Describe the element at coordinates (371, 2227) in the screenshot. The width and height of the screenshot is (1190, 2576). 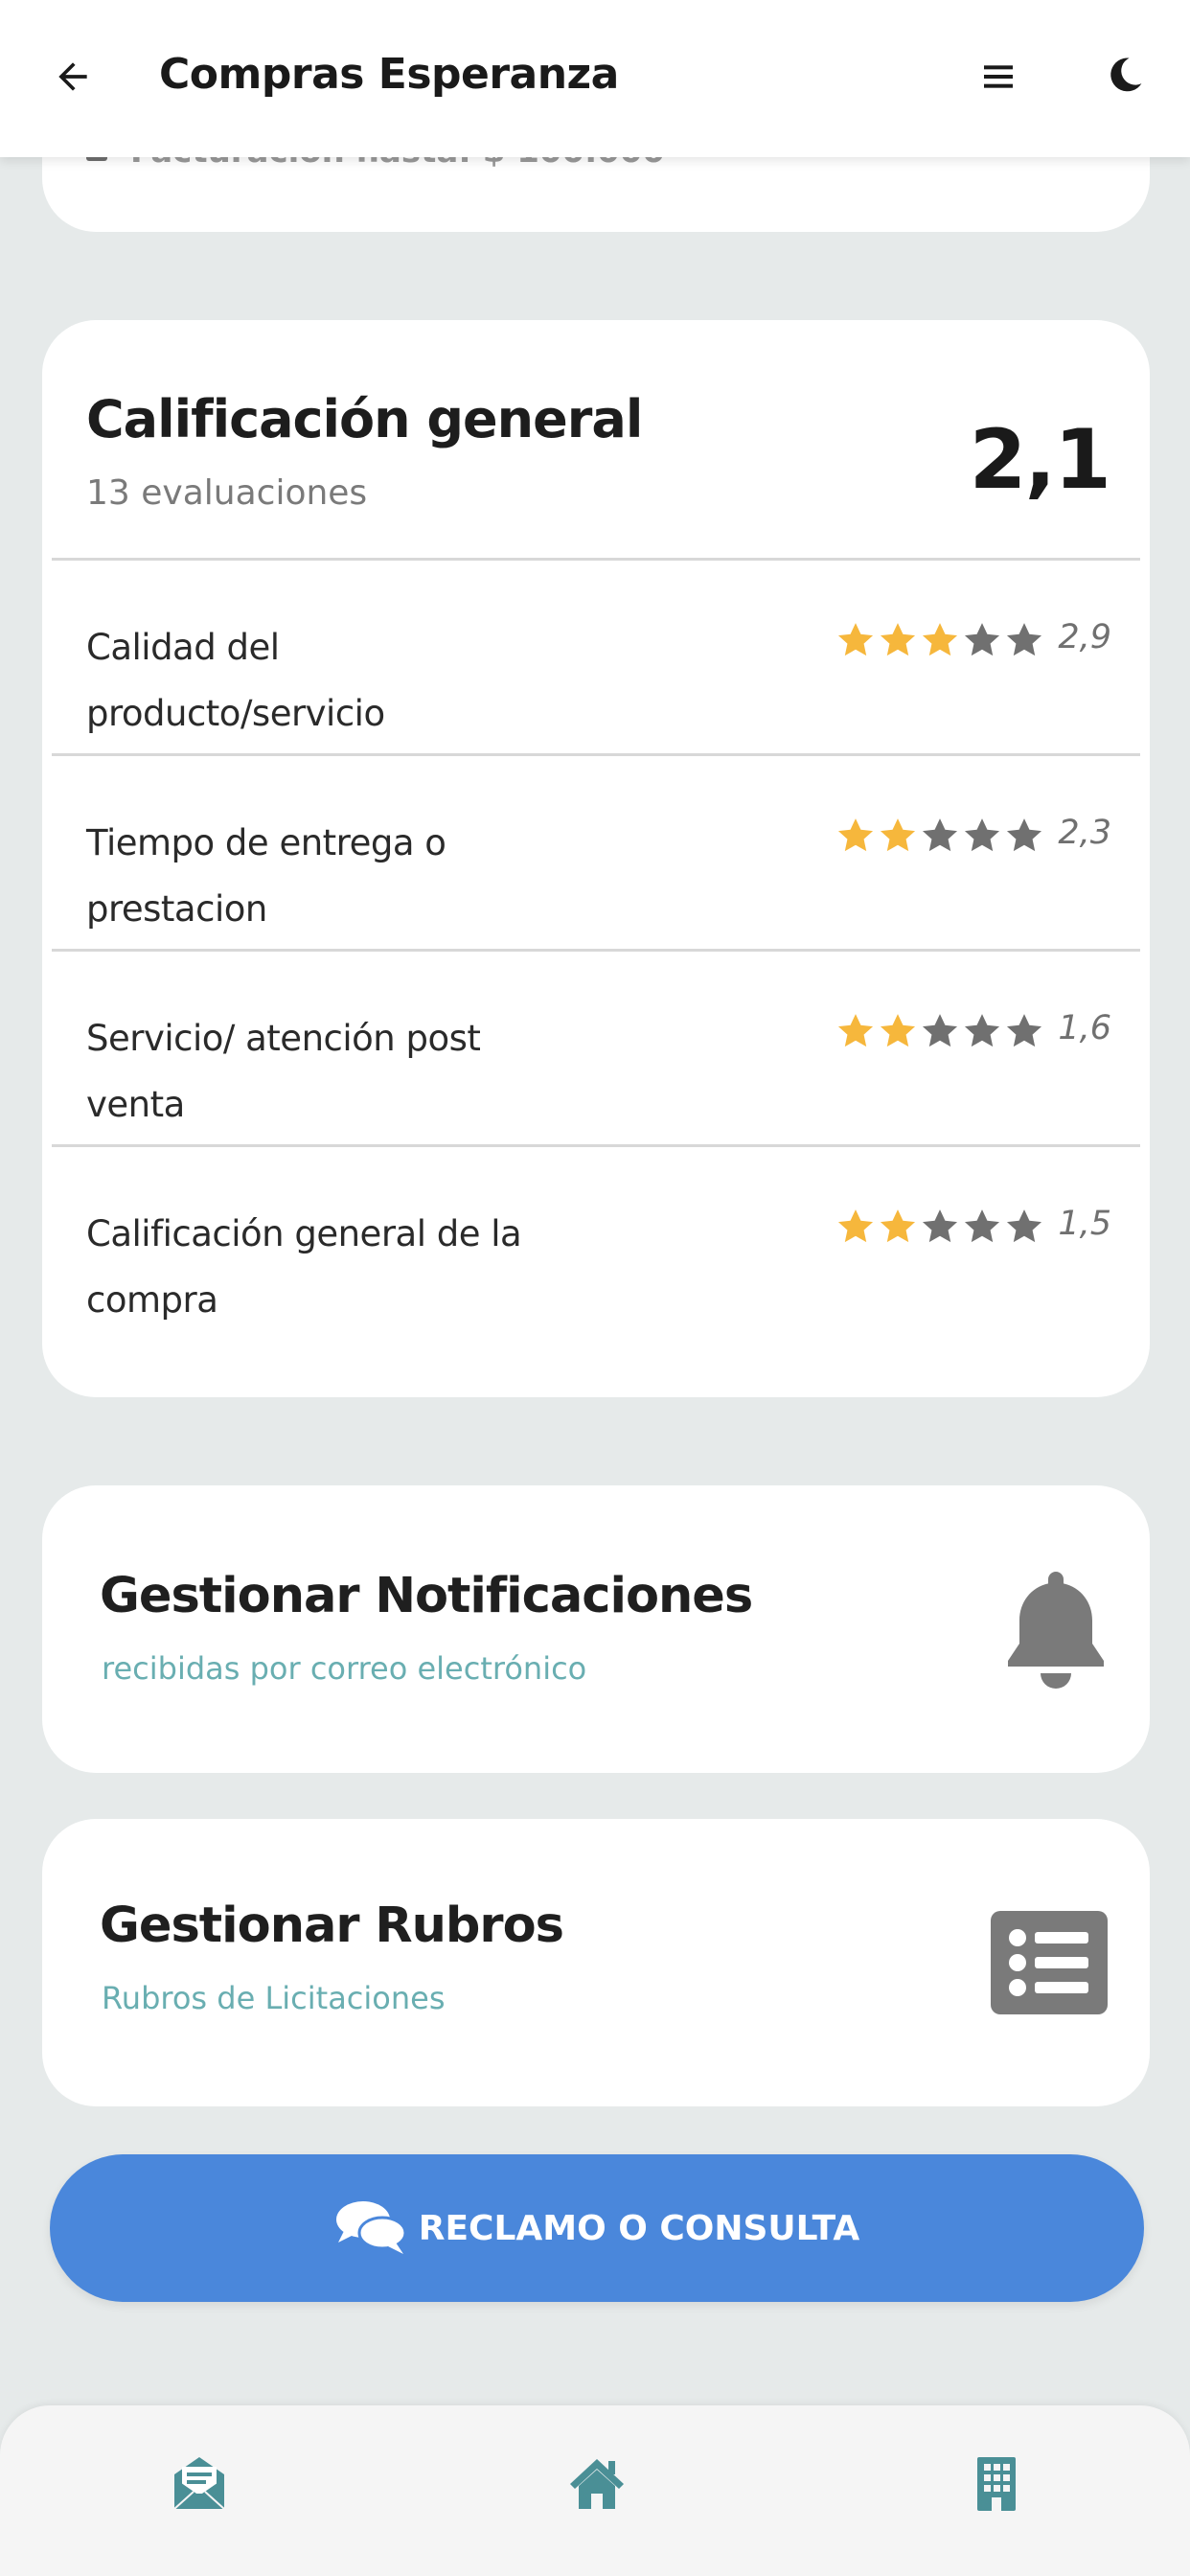
I see `chat-bubbles-icon` at that location.